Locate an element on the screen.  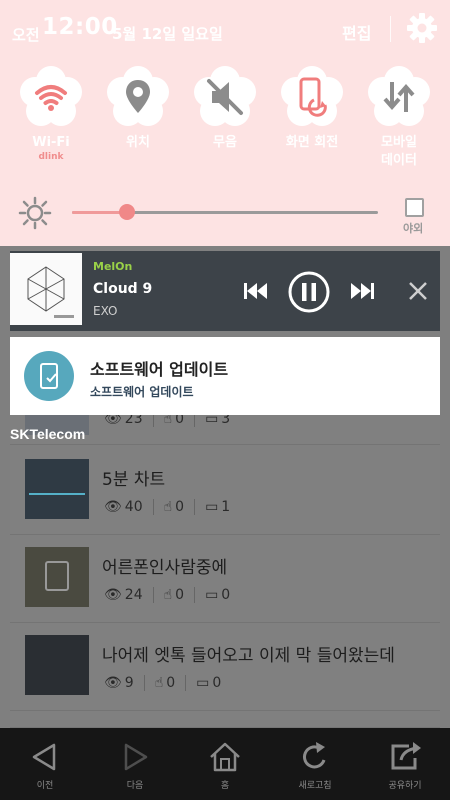
list-stats: 👁 9 ☝ 0 ▭ 0 is located at coordinates (172, 683).